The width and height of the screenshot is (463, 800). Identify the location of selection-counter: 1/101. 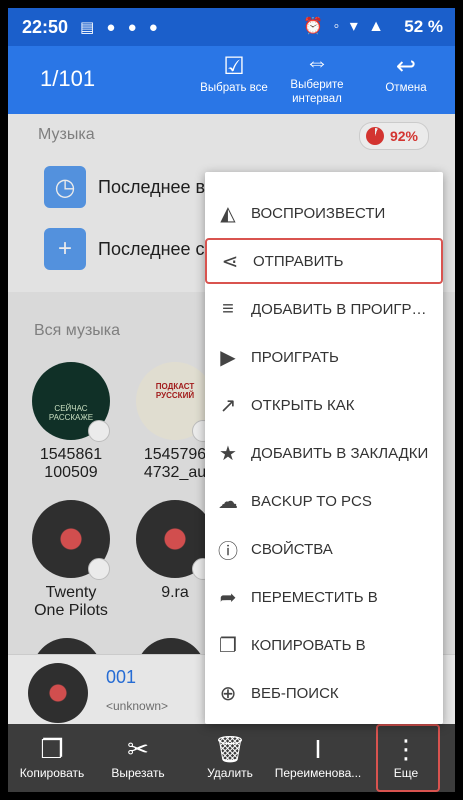
(68, 78).